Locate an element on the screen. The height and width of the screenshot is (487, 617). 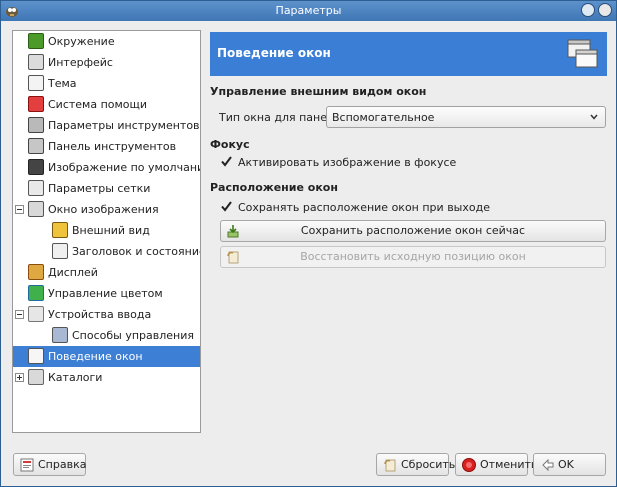
reset-button: Сбросить is located at coordinates (415, 464).